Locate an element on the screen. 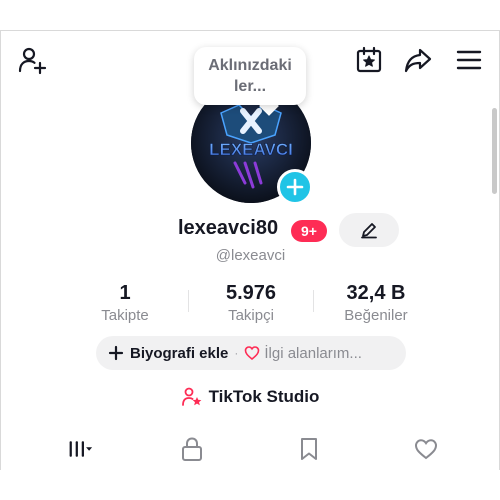 The height and width of the screenshot is (500, 500). add-bio-button: Biyografi ekle is located at coordinates (179, 353).